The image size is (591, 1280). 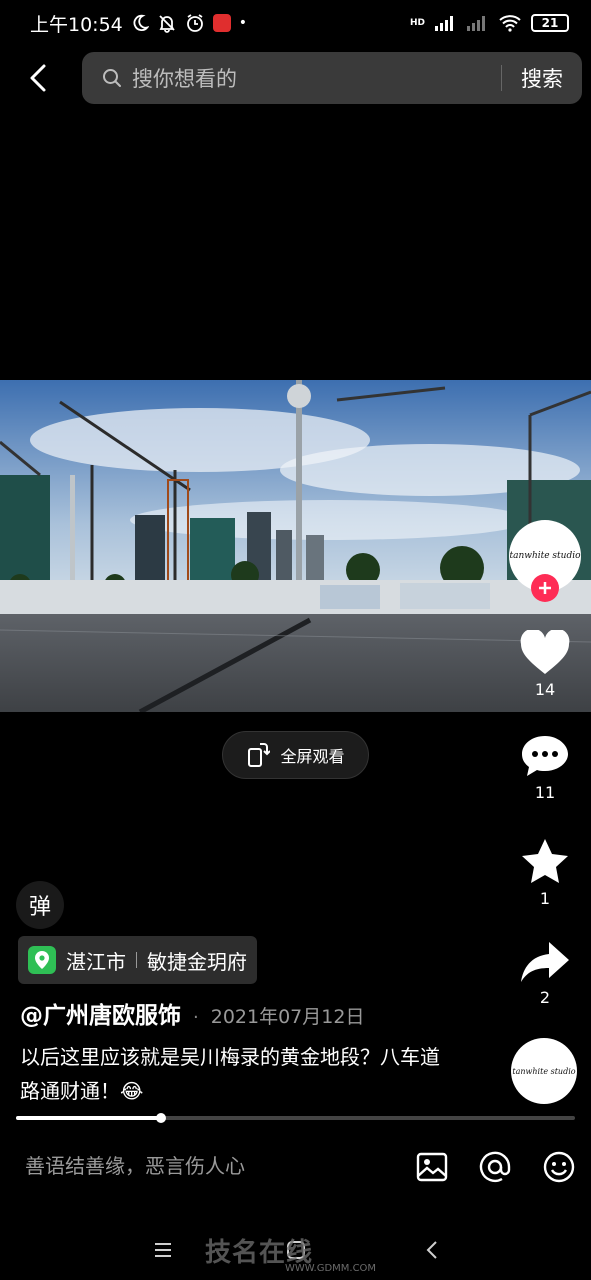 What do you see at coordinates (295, 1118) in the screenshot?
I see `progress-bar` at bounding box center [295, 1118].